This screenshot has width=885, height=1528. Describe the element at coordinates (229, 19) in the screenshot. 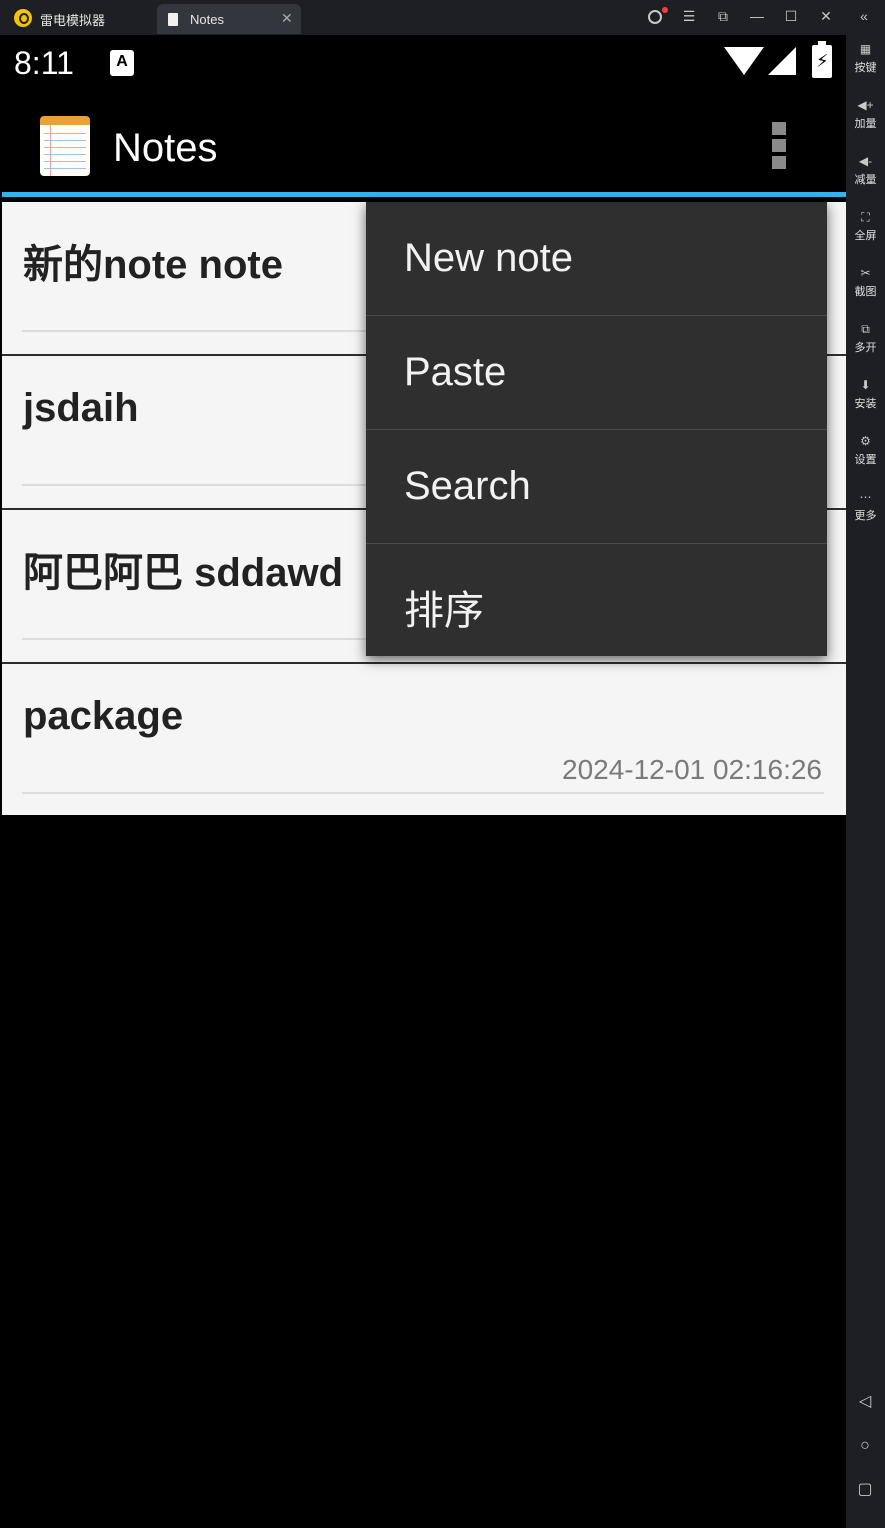

I see `tab-notes: Notes ✕` at that location.